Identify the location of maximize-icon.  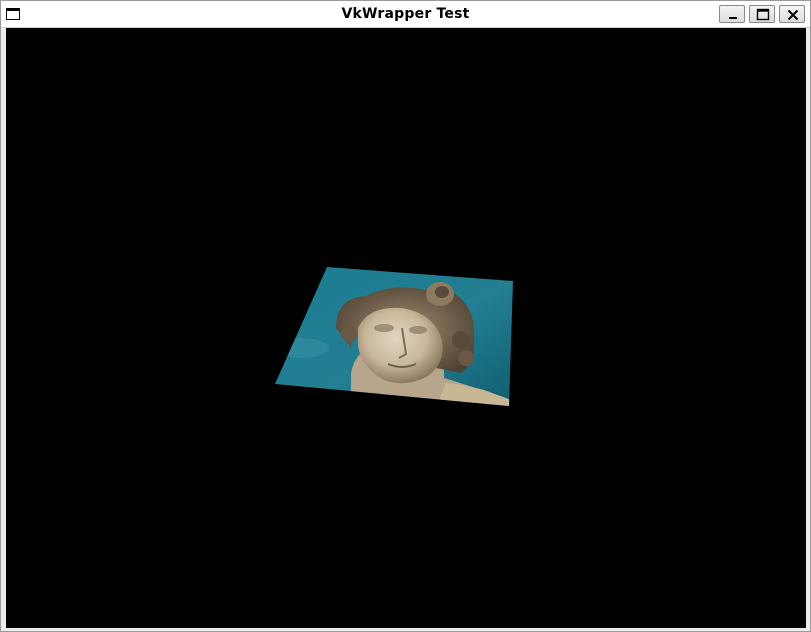
(763, 14).